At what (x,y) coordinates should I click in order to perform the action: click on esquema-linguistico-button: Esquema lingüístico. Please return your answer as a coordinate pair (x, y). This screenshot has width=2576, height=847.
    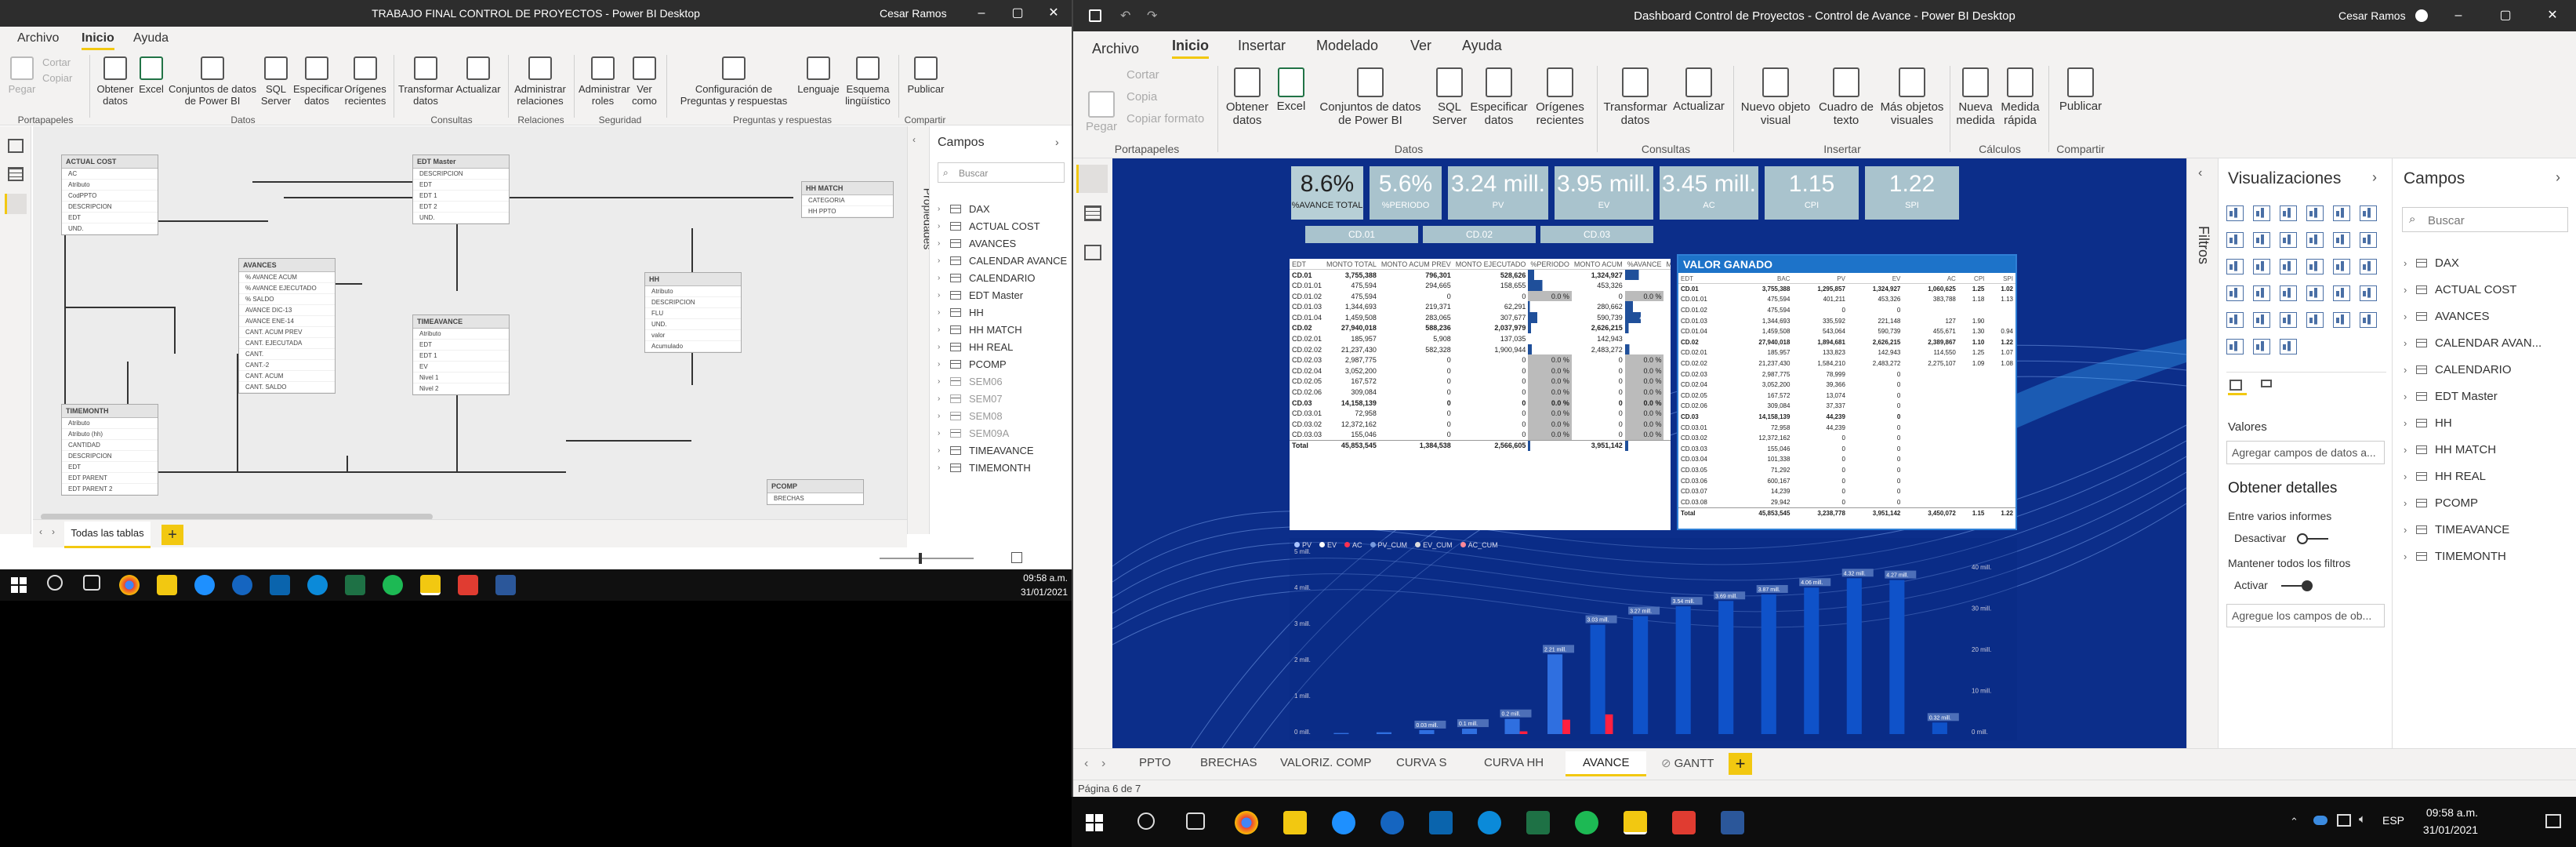
    Looking at the image, I should click on (868, 81).